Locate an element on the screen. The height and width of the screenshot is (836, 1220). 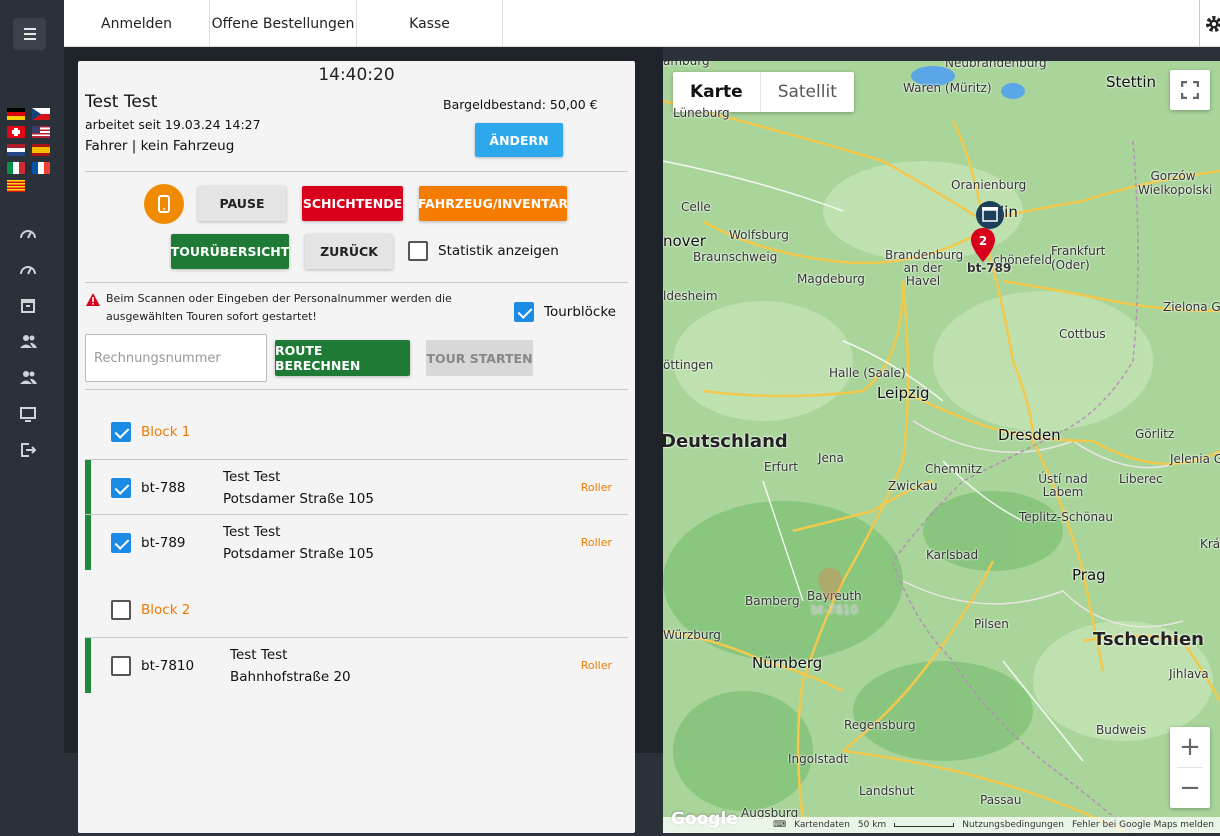
flag-it-icon is located at coordinates (16, 168).